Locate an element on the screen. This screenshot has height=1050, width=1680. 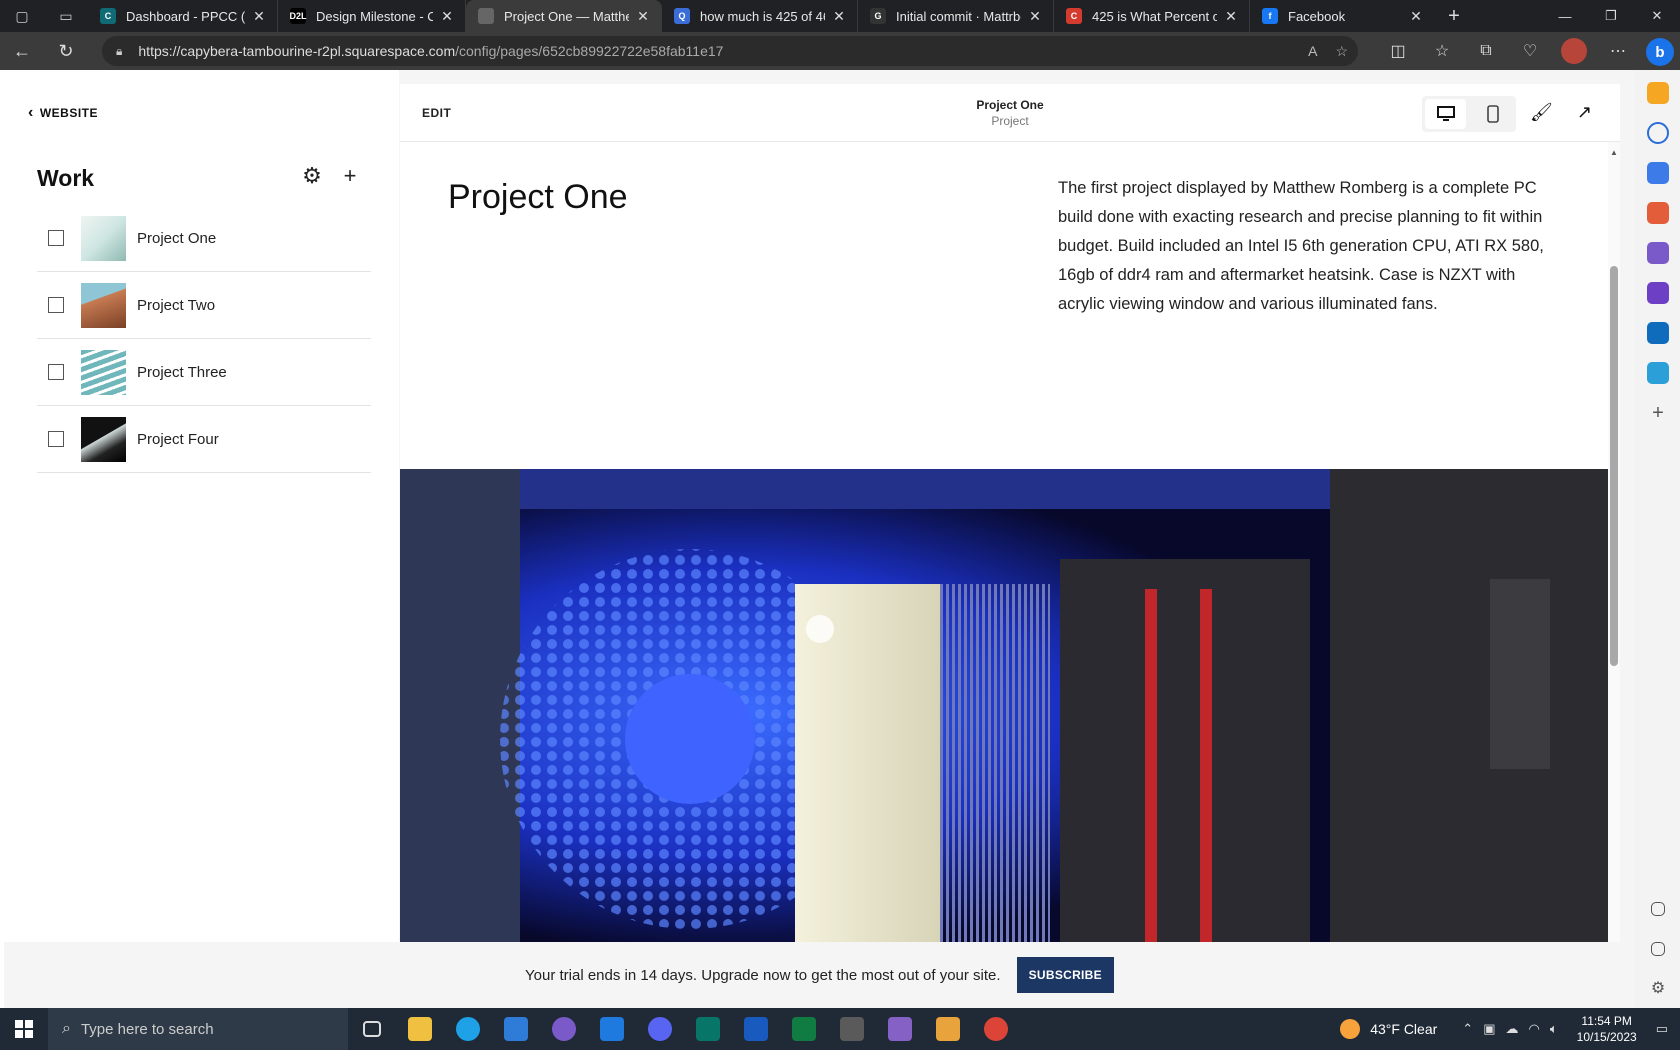
wifi-icon: ◠ is located at coordinates (1533, 1029).